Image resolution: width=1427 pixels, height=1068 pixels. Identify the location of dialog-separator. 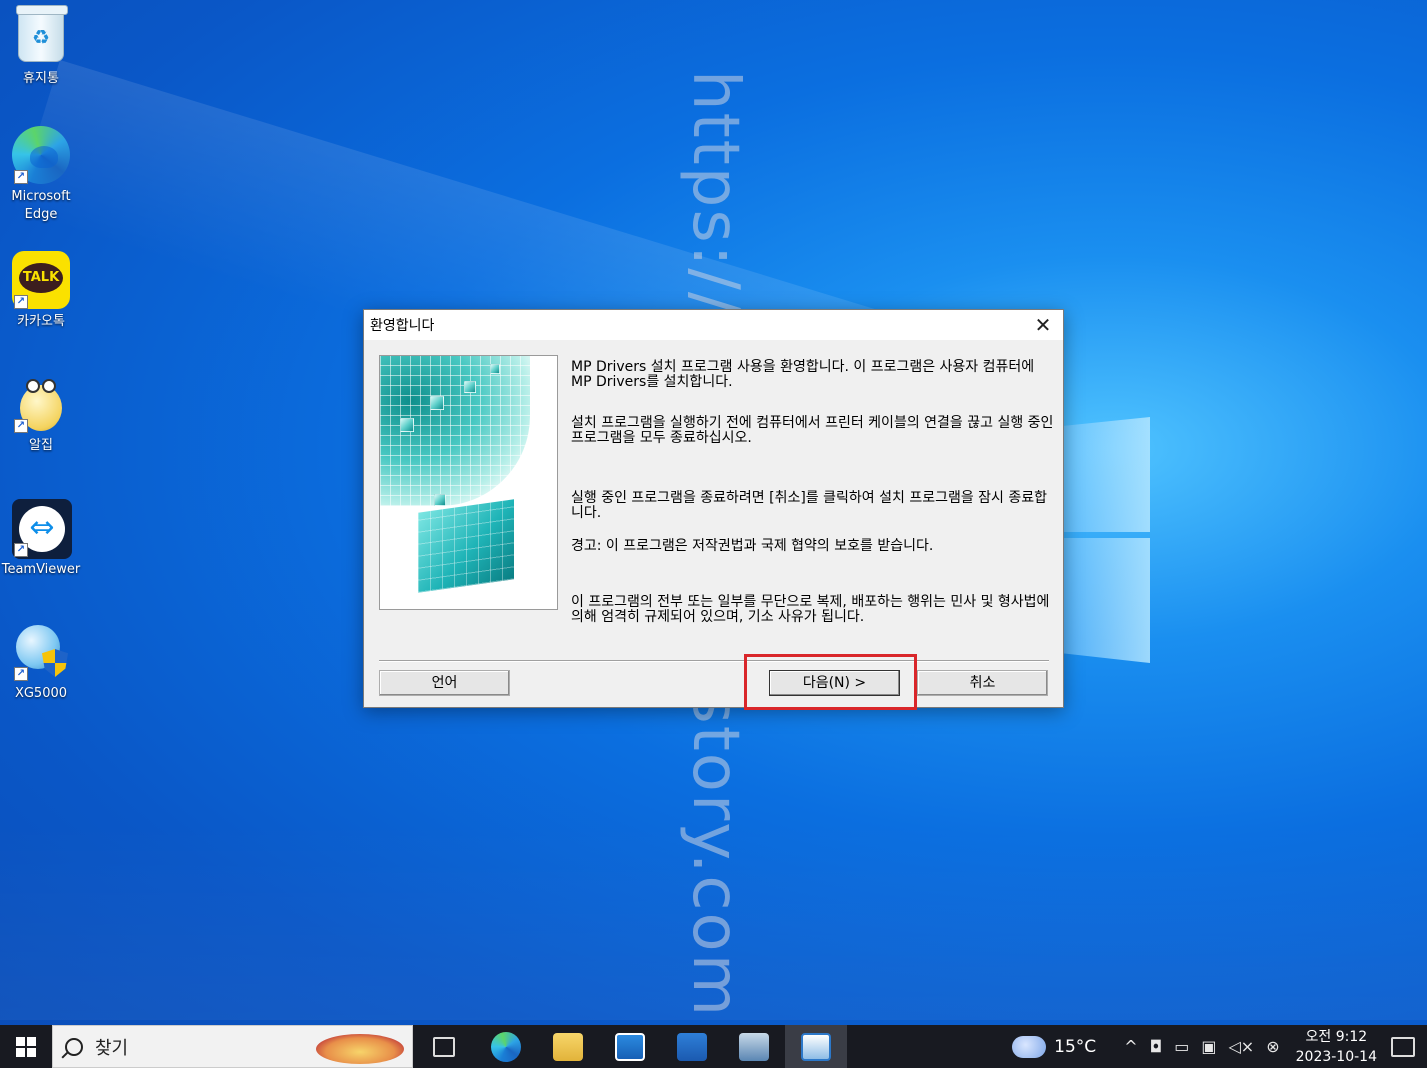
(714, 661).